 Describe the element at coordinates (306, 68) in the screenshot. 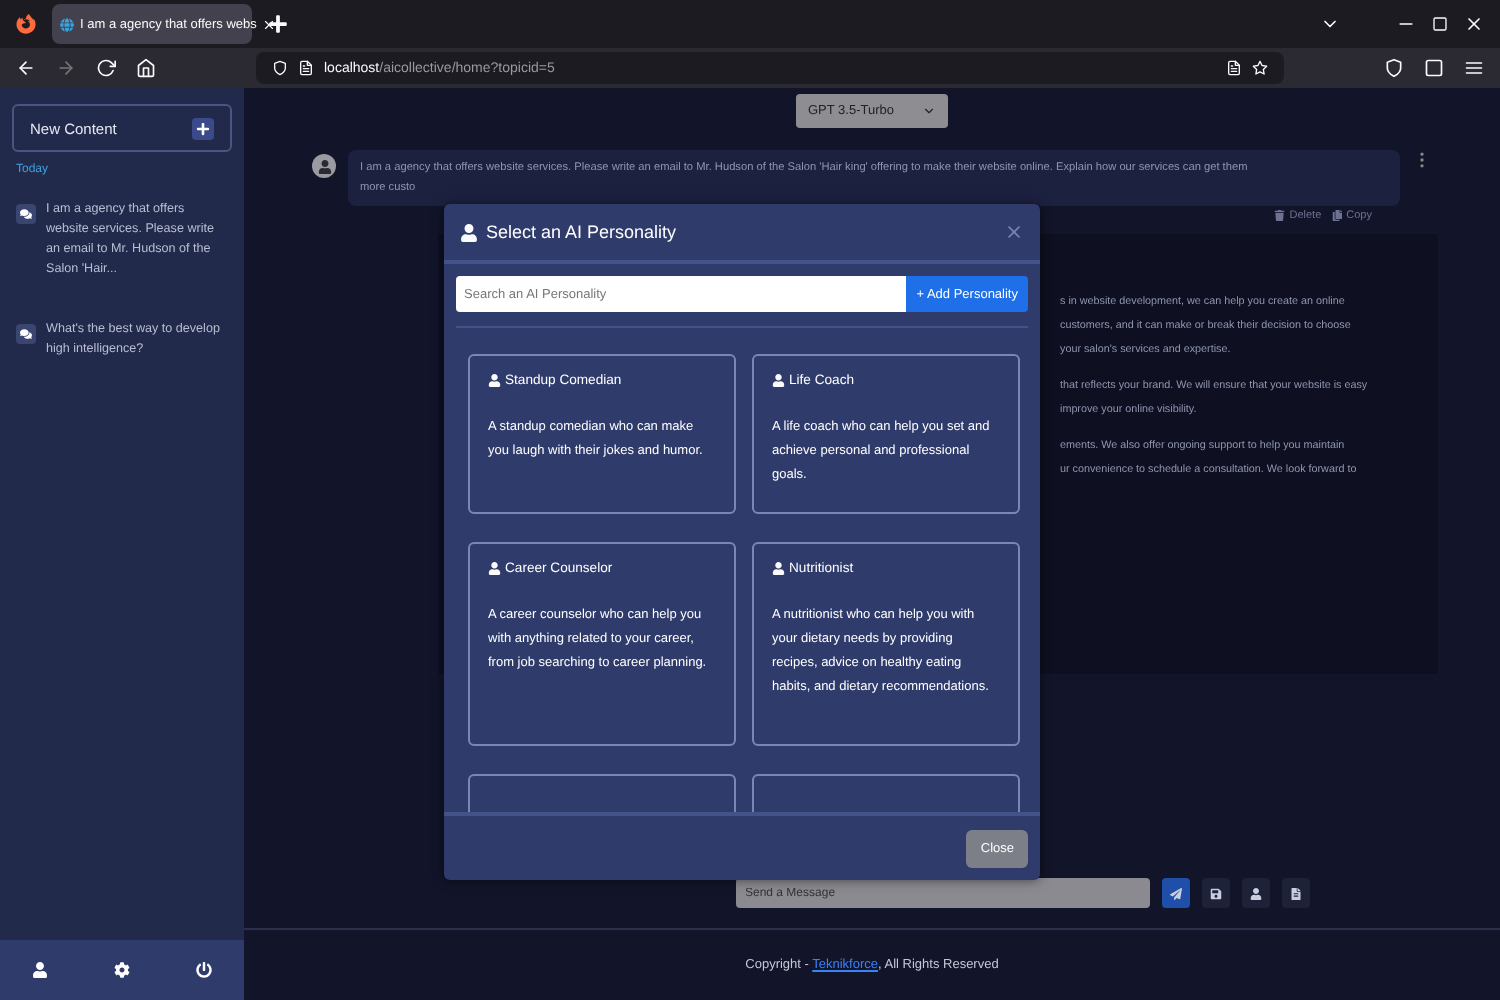

I see `page-icon` at that location.